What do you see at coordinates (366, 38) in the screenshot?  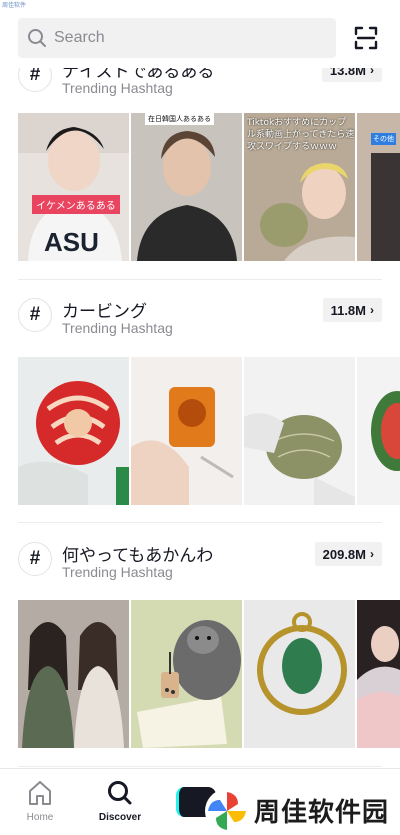 I see `scan-icon` at bounding box center [366, 38].